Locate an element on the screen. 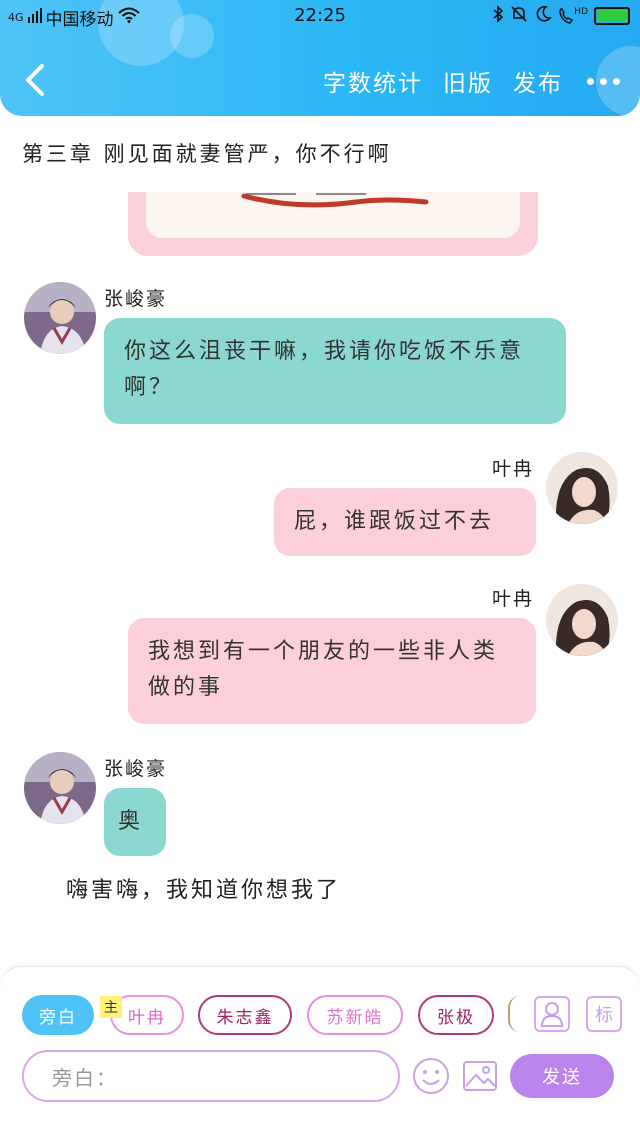 This screenshot has width=640, height=1138. publish-button: 发布 is located at coordinates (538, 81).